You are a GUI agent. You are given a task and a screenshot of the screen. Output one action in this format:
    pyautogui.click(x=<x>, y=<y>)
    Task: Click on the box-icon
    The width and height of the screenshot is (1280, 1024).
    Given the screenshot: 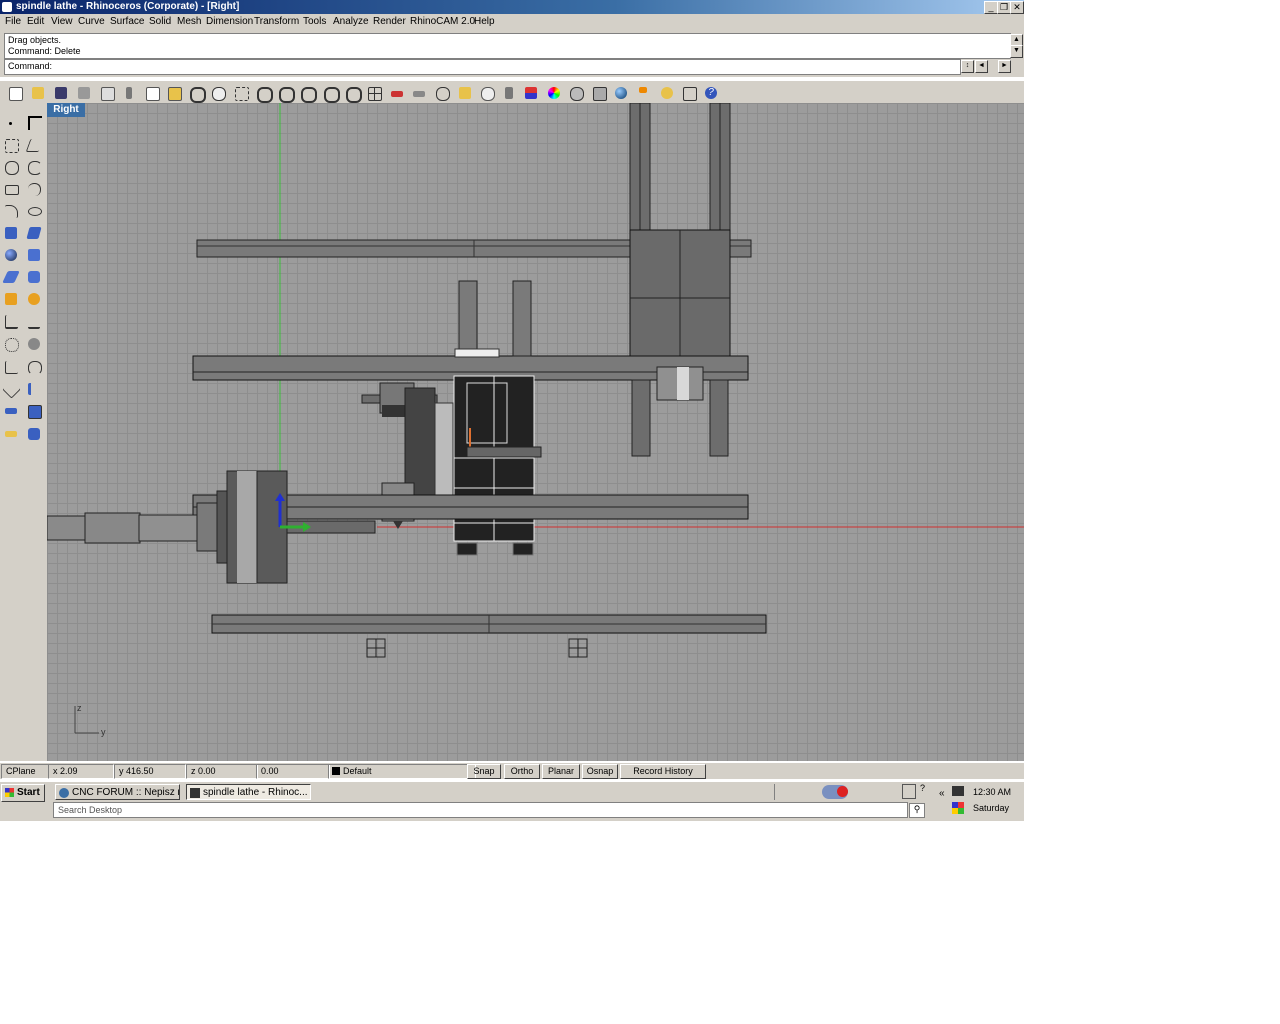 What is the action you would take?
    pyautogui.click(x=34, y=255)
    